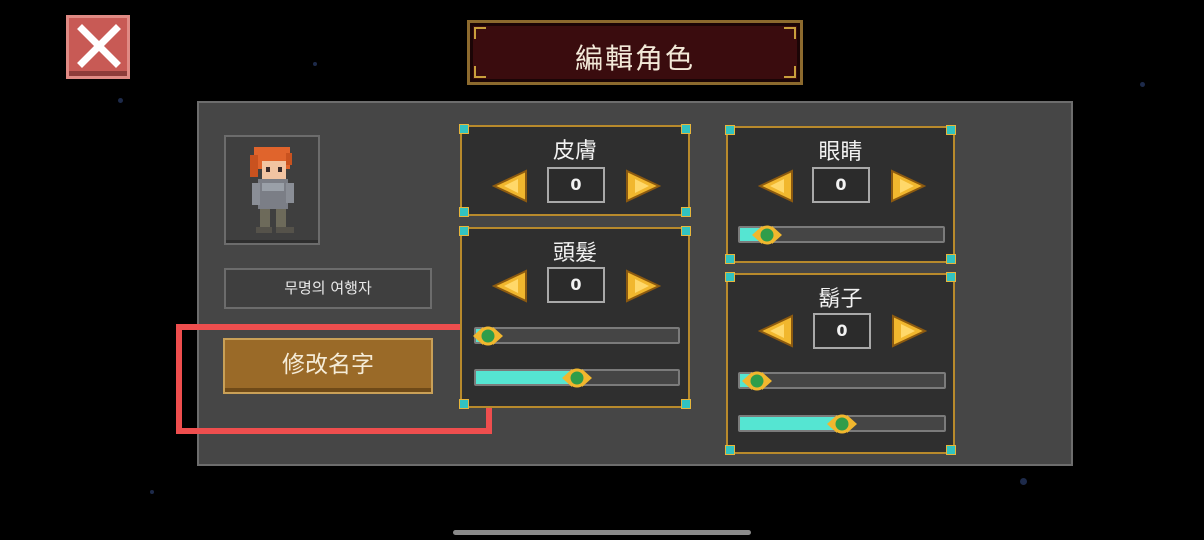  What do you see at coordinates (757, 381) in the screenshot?
I see `beard-slider-1-thumb-icon` at bounding box center [757, 381].